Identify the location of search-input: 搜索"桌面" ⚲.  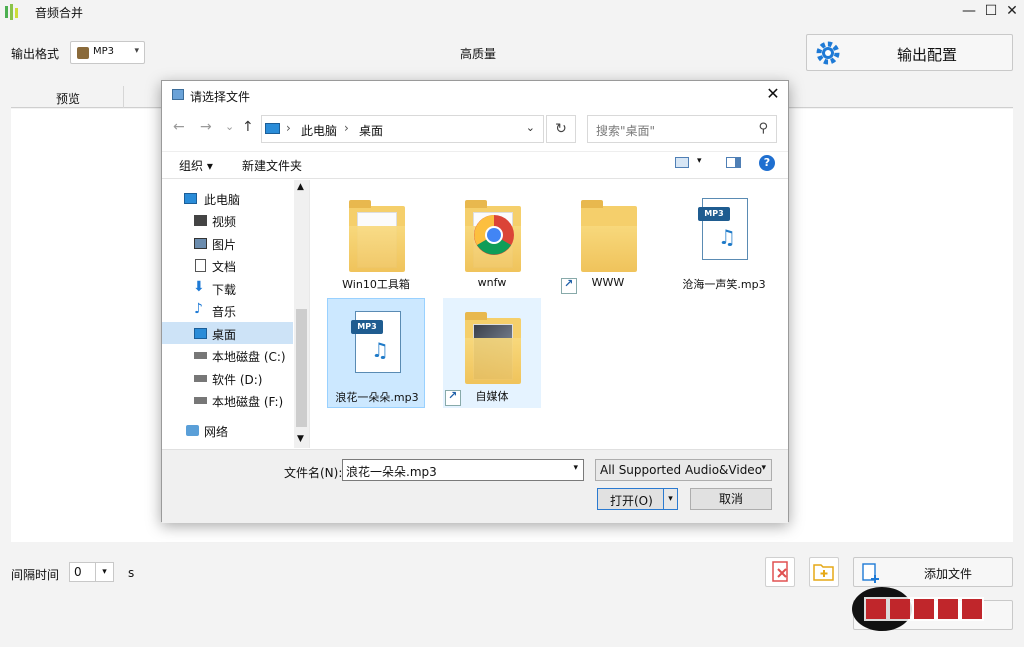
(682, 129).